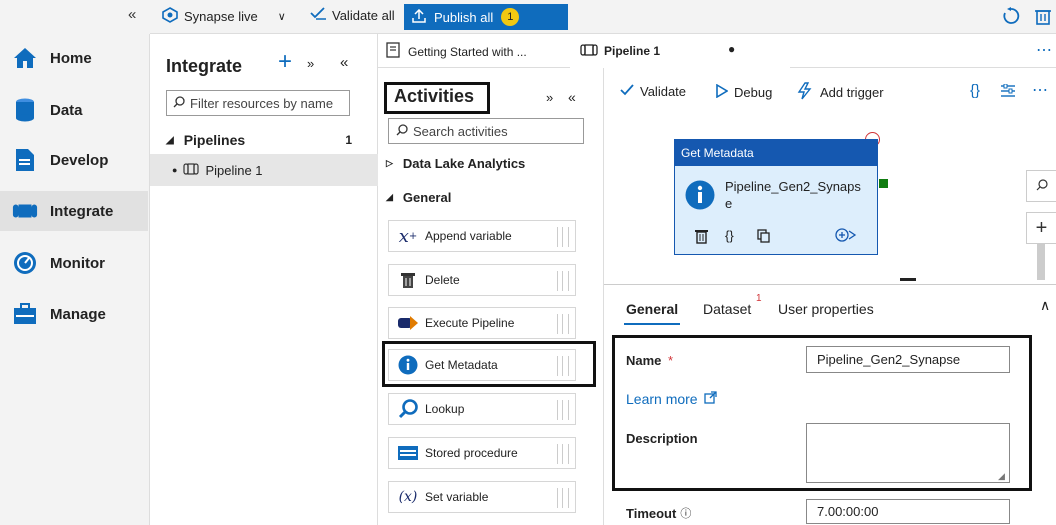  I want to click on code-view-icon: {}, so click(975, 90).